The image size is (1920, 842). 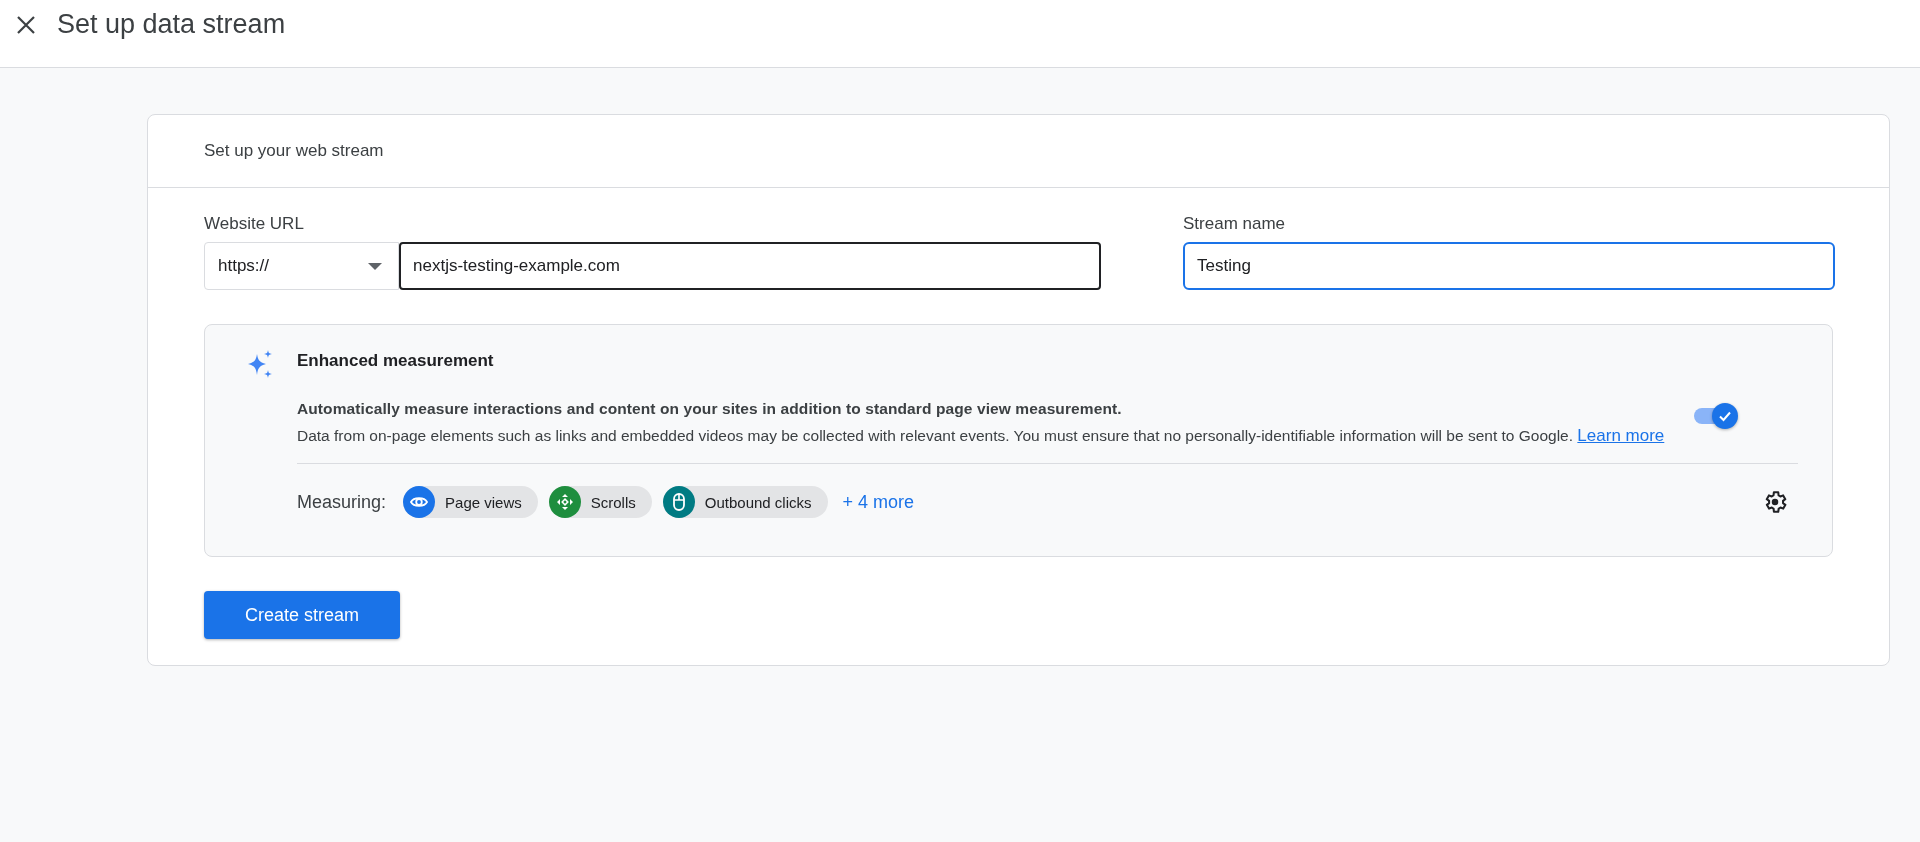 What do you see at coordinates (1018, 151) in the screenshot?
I see `card-title: Set up your web stream` at bounding box center [1018, 151].